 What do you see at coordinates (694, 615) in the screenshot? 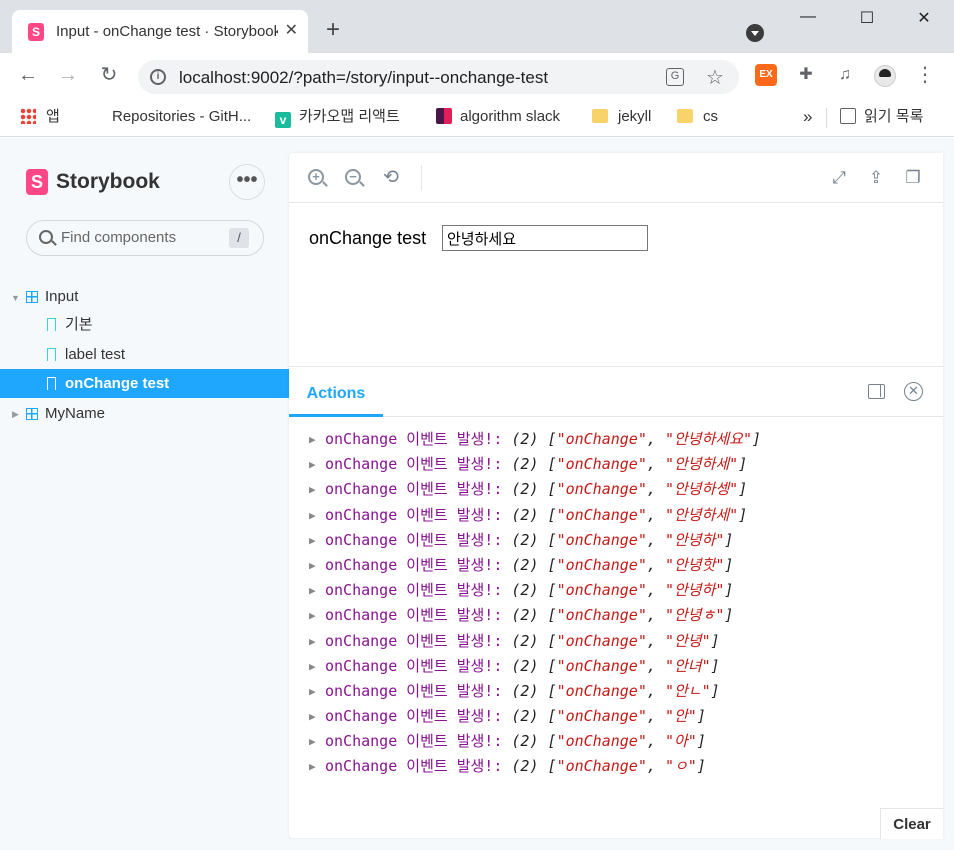
I see `action-value: "안녕ㅎ"` at bounding box center [694, 615].